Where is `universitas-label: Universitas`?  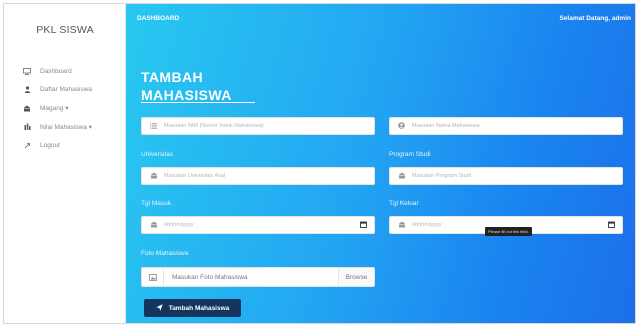
universitas-label: Universitas is located at coordinates (157, 154).